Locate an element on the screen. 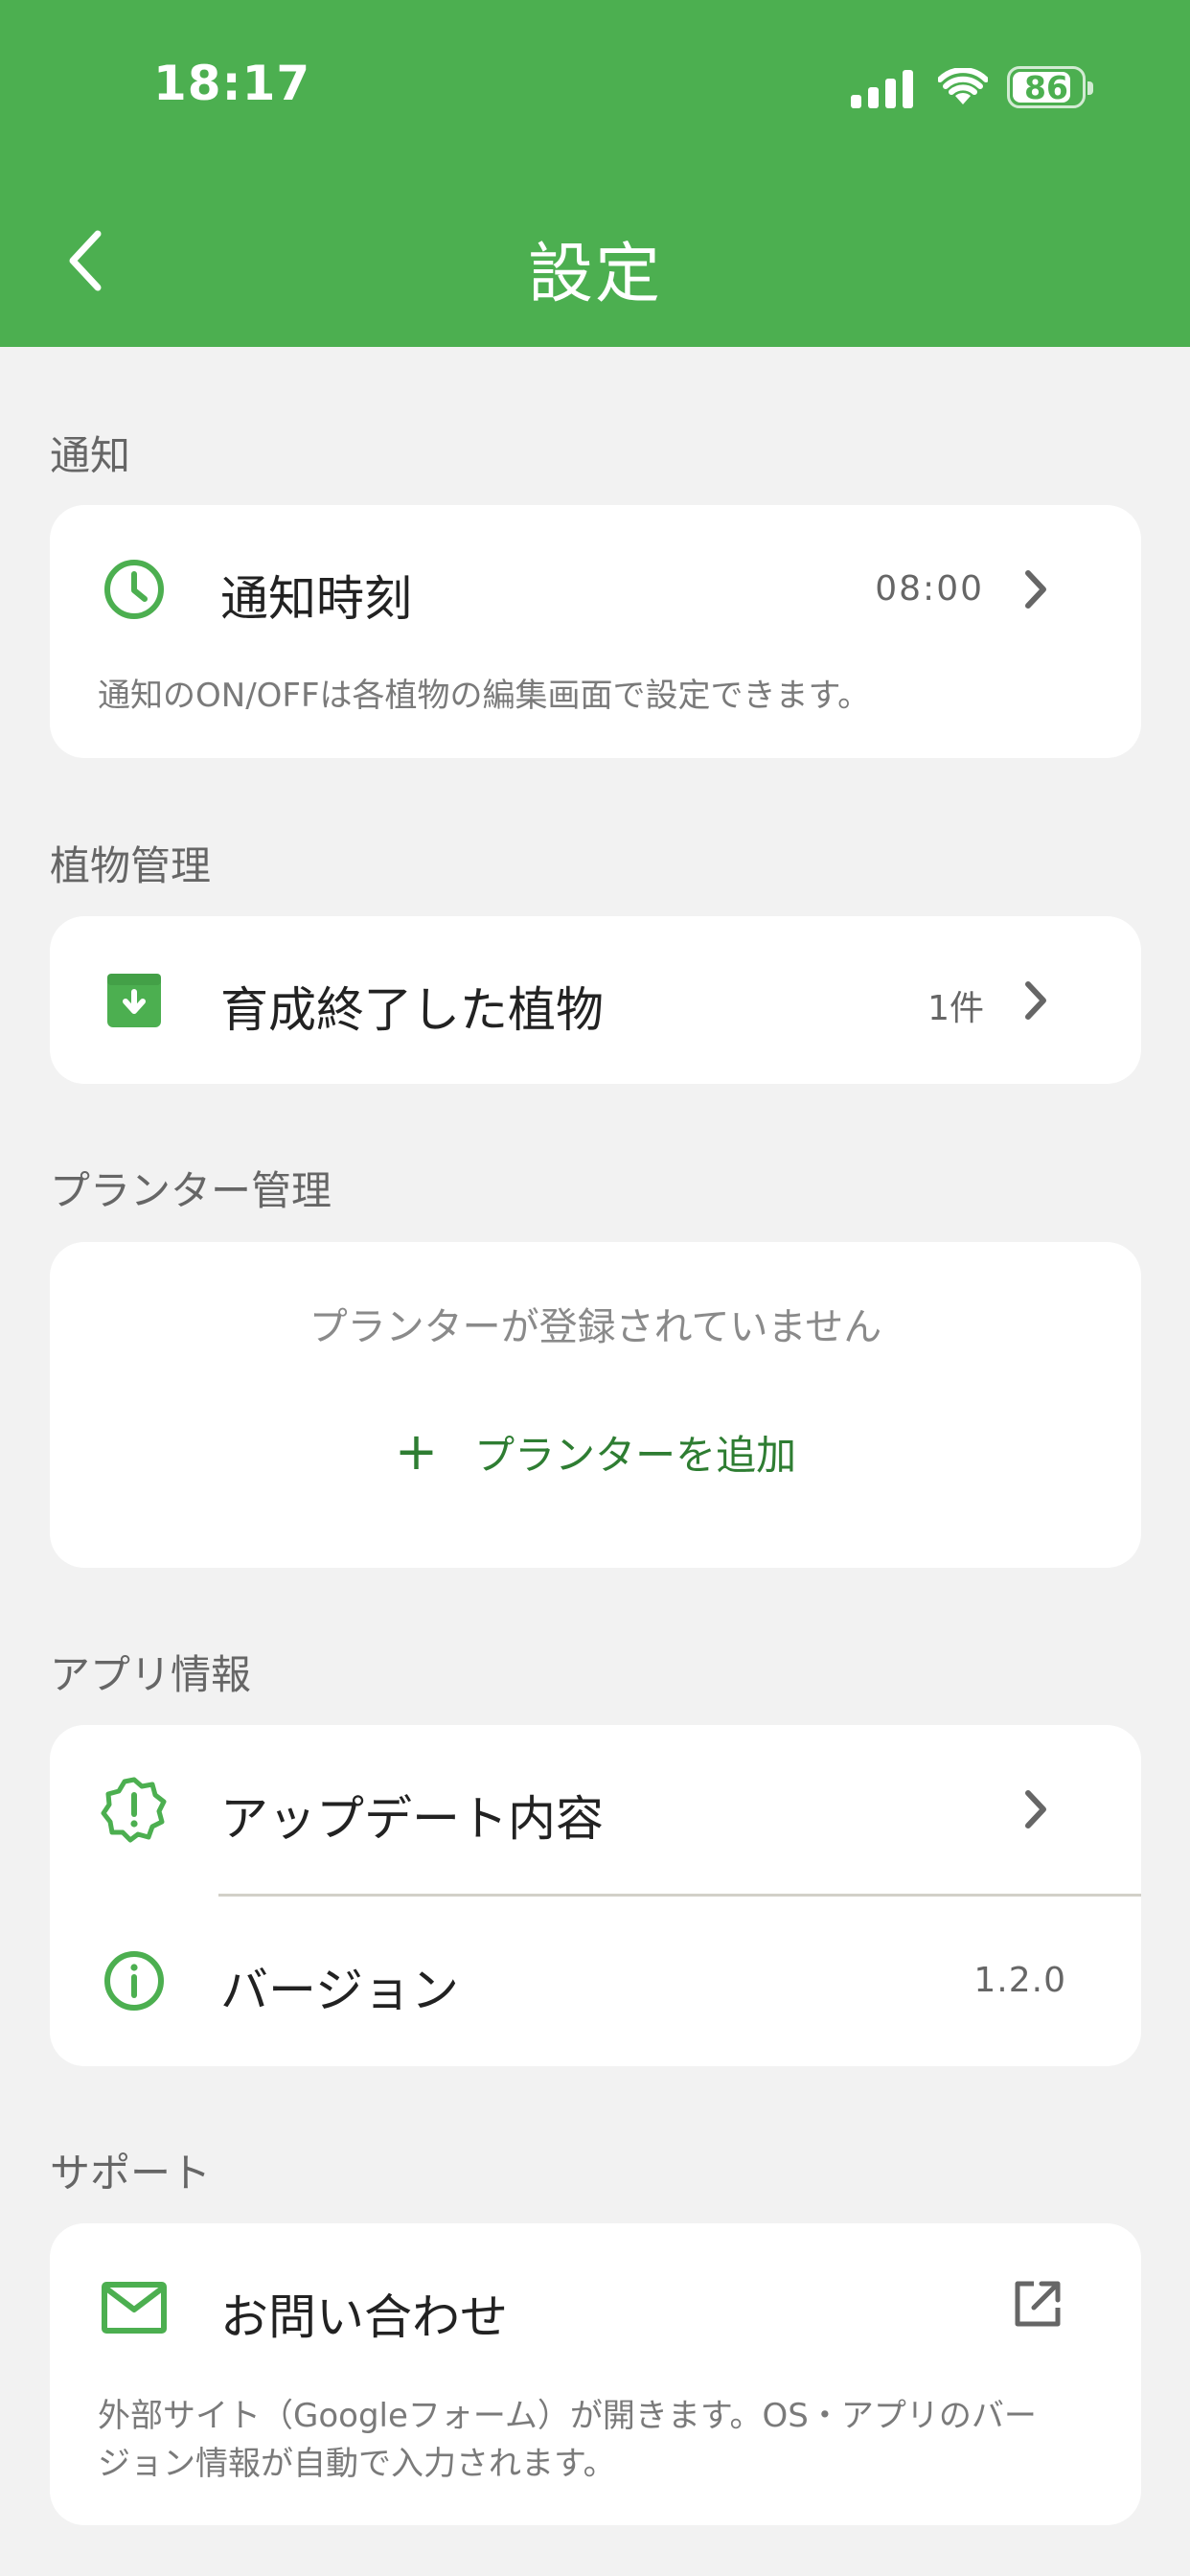 Image resolution: width=1190 pixels, height=2576 pixels. finished-plants-label: 育成終了した植物 is located at coordinates (412, 1010).